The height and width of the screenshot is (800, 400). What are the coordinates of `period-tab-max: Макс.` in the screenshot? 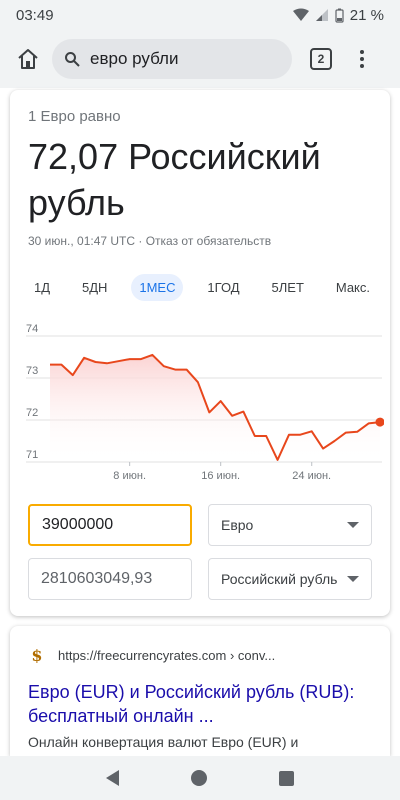 It's located at (353, 287).